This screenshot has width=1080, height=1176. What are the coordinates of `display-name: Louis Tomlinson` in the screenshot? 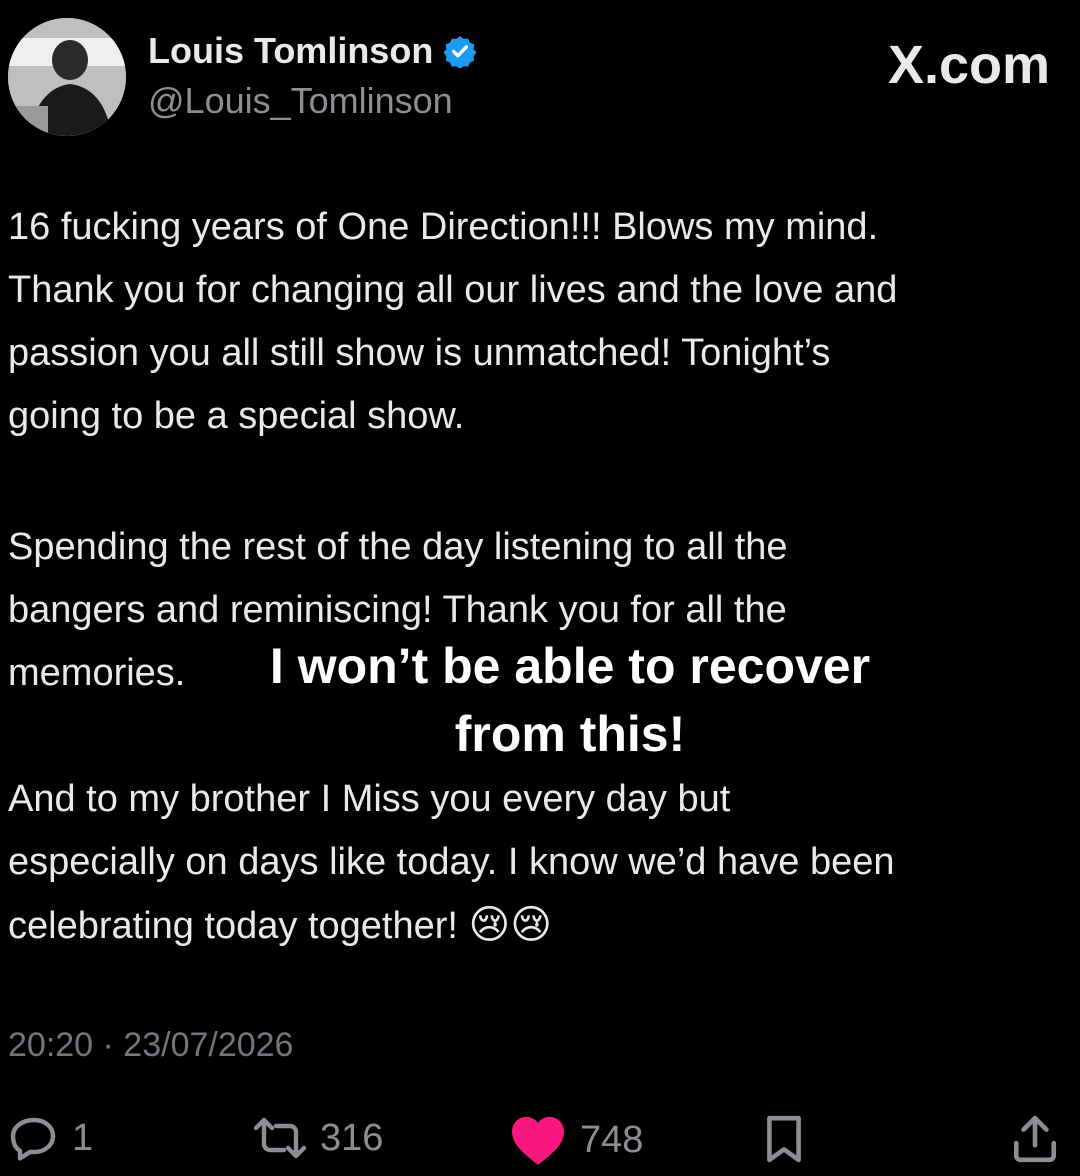 It's located at (312, 51).